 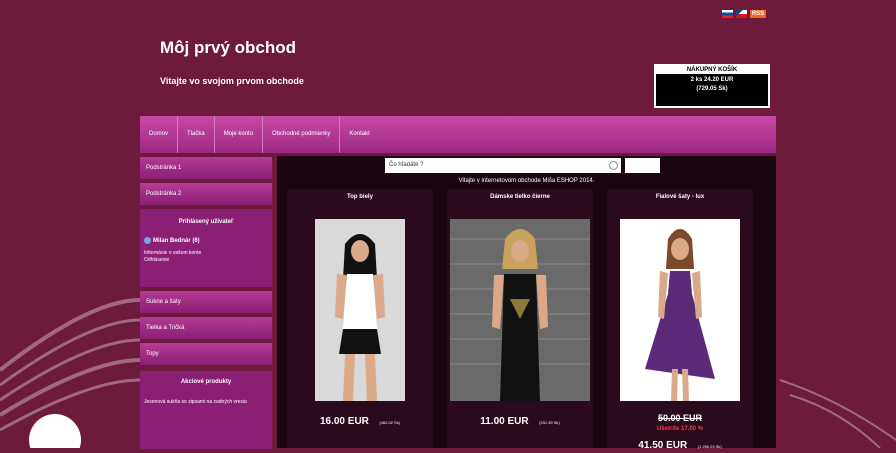 I want to click on promo-title: Akciové produkty, so click(x=206, y=382).